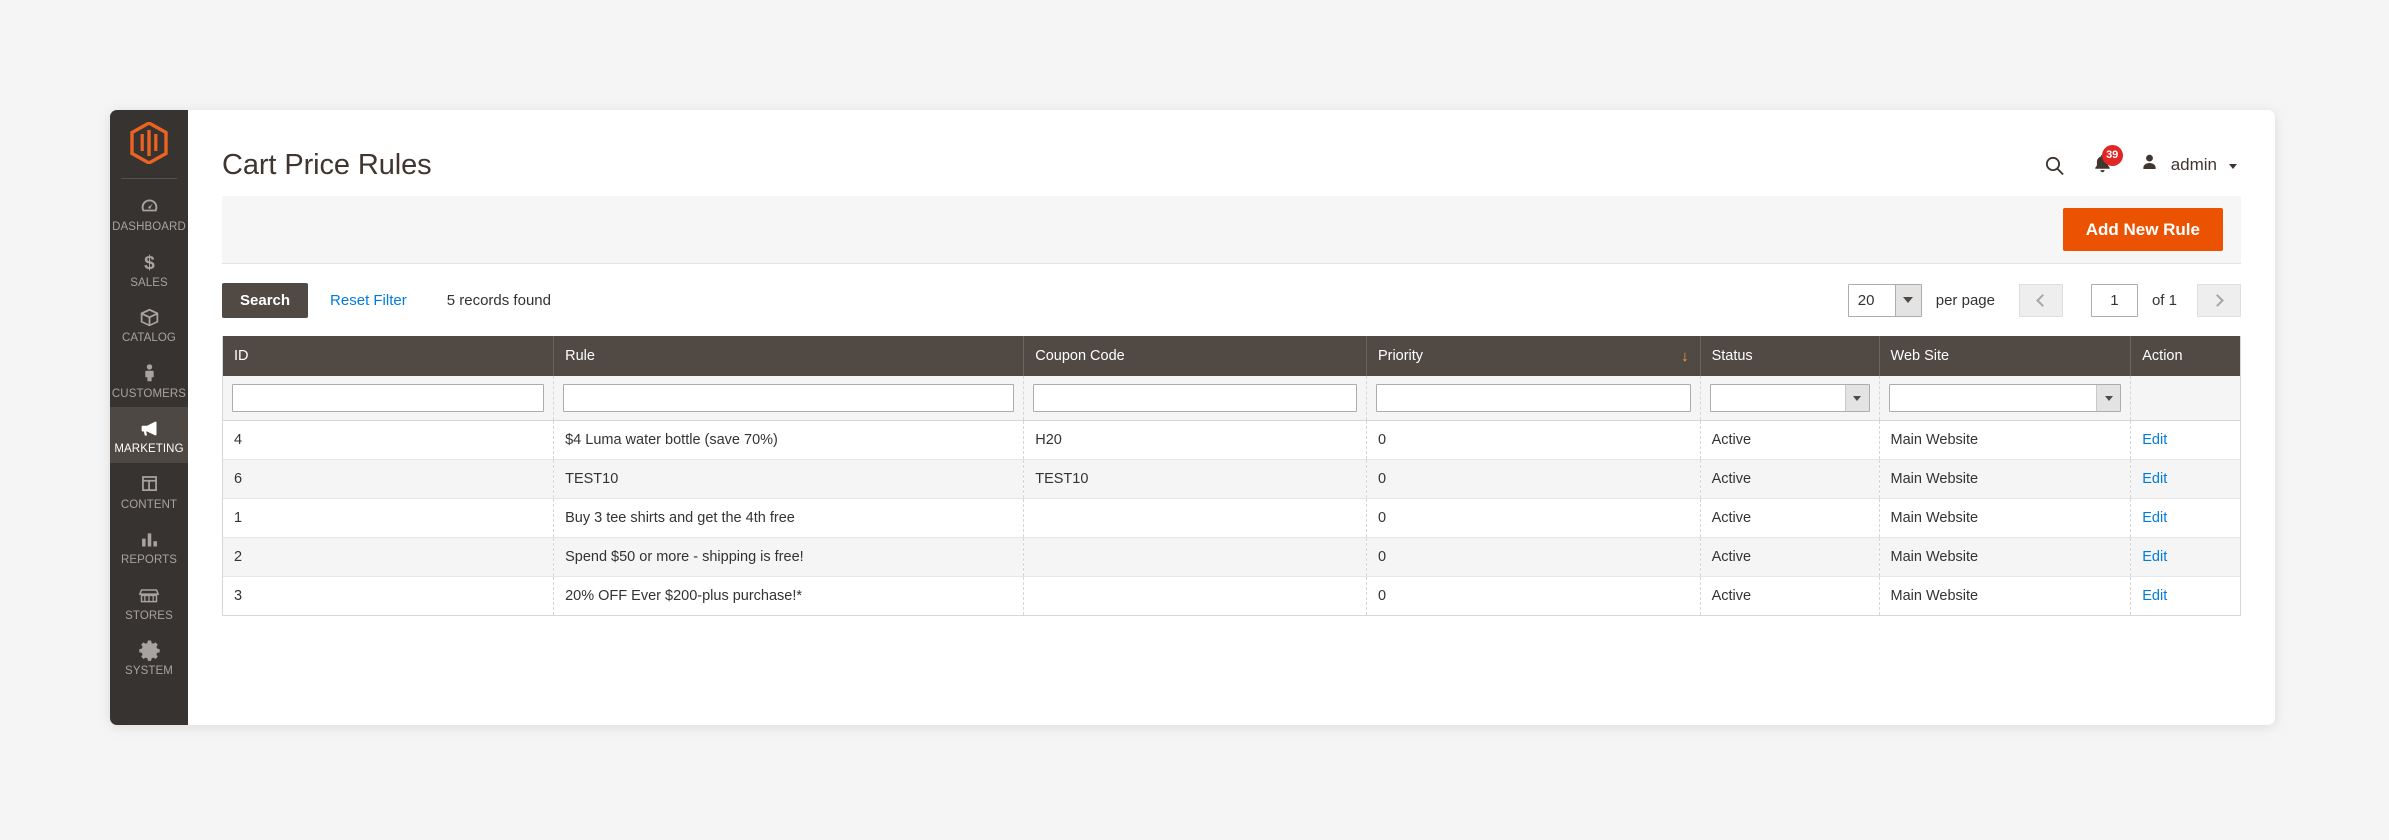  What do you see at coordinates (149, 317) in the screenshot?
I see `box-icon` at bounding box center [149, 317].